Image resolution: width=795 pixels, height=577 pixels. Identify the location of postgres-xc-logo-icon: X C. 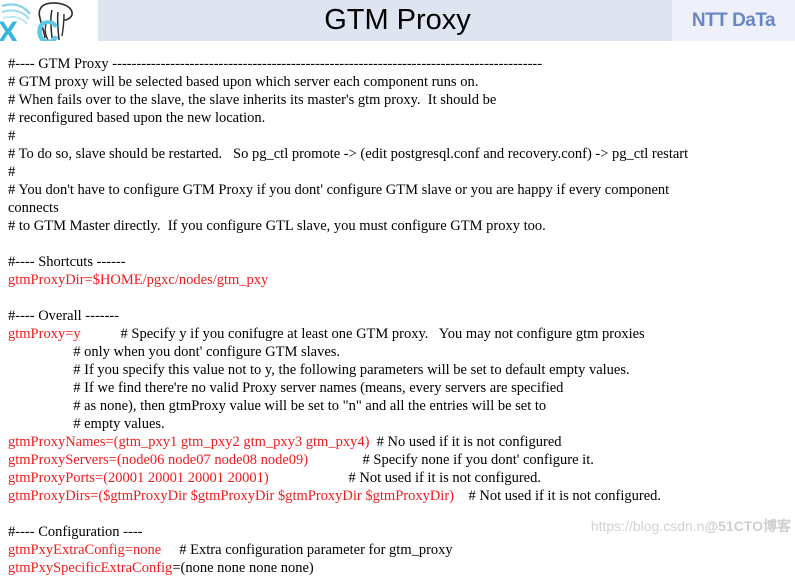
(49, 20).